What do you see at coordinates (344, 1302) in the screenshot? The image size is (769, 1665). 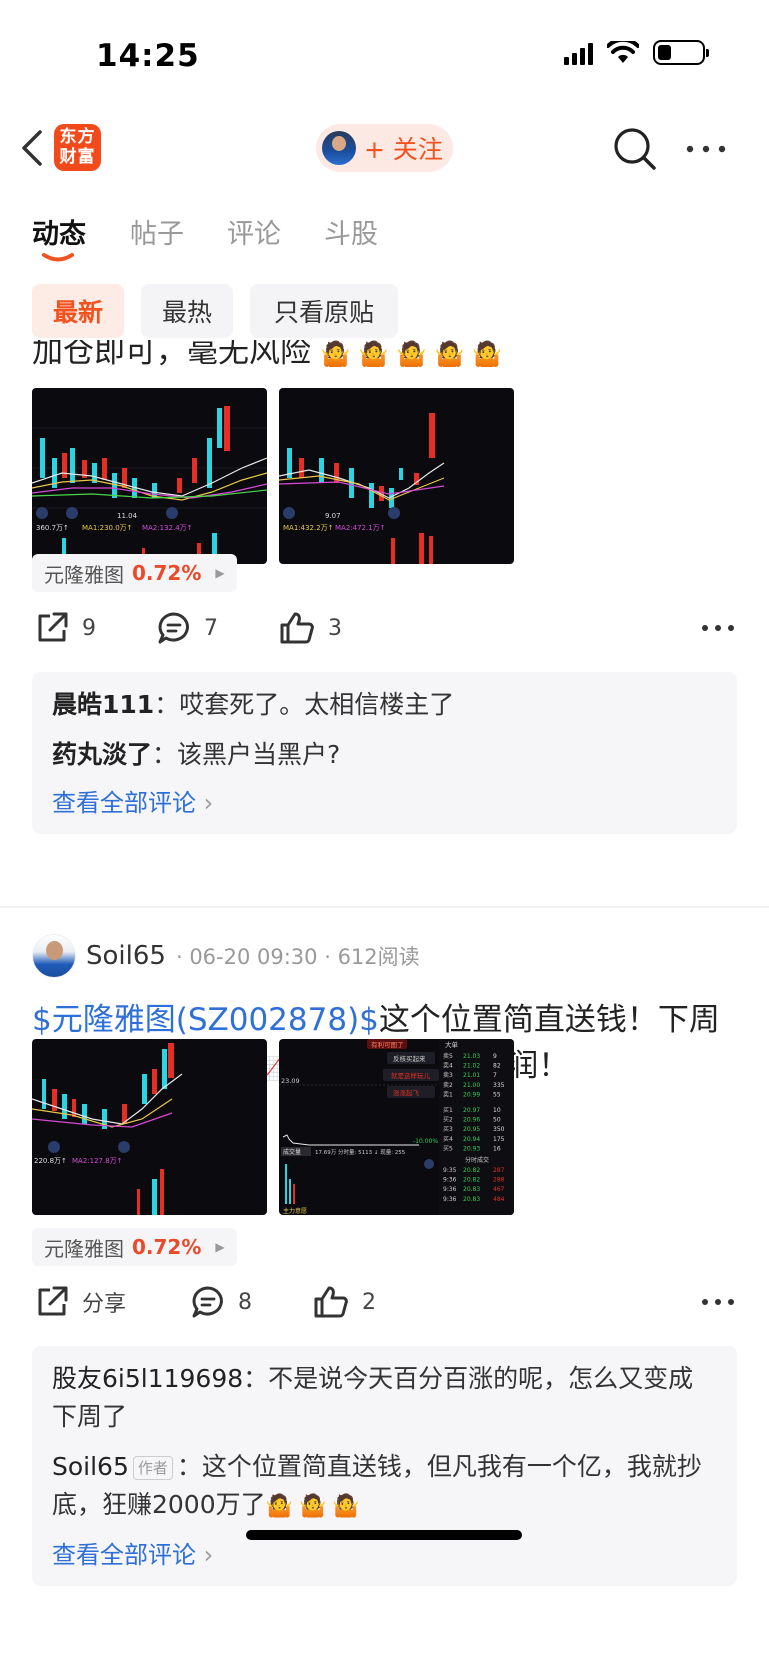 I see `like-button: 2` at bounding box center [344, 1302].